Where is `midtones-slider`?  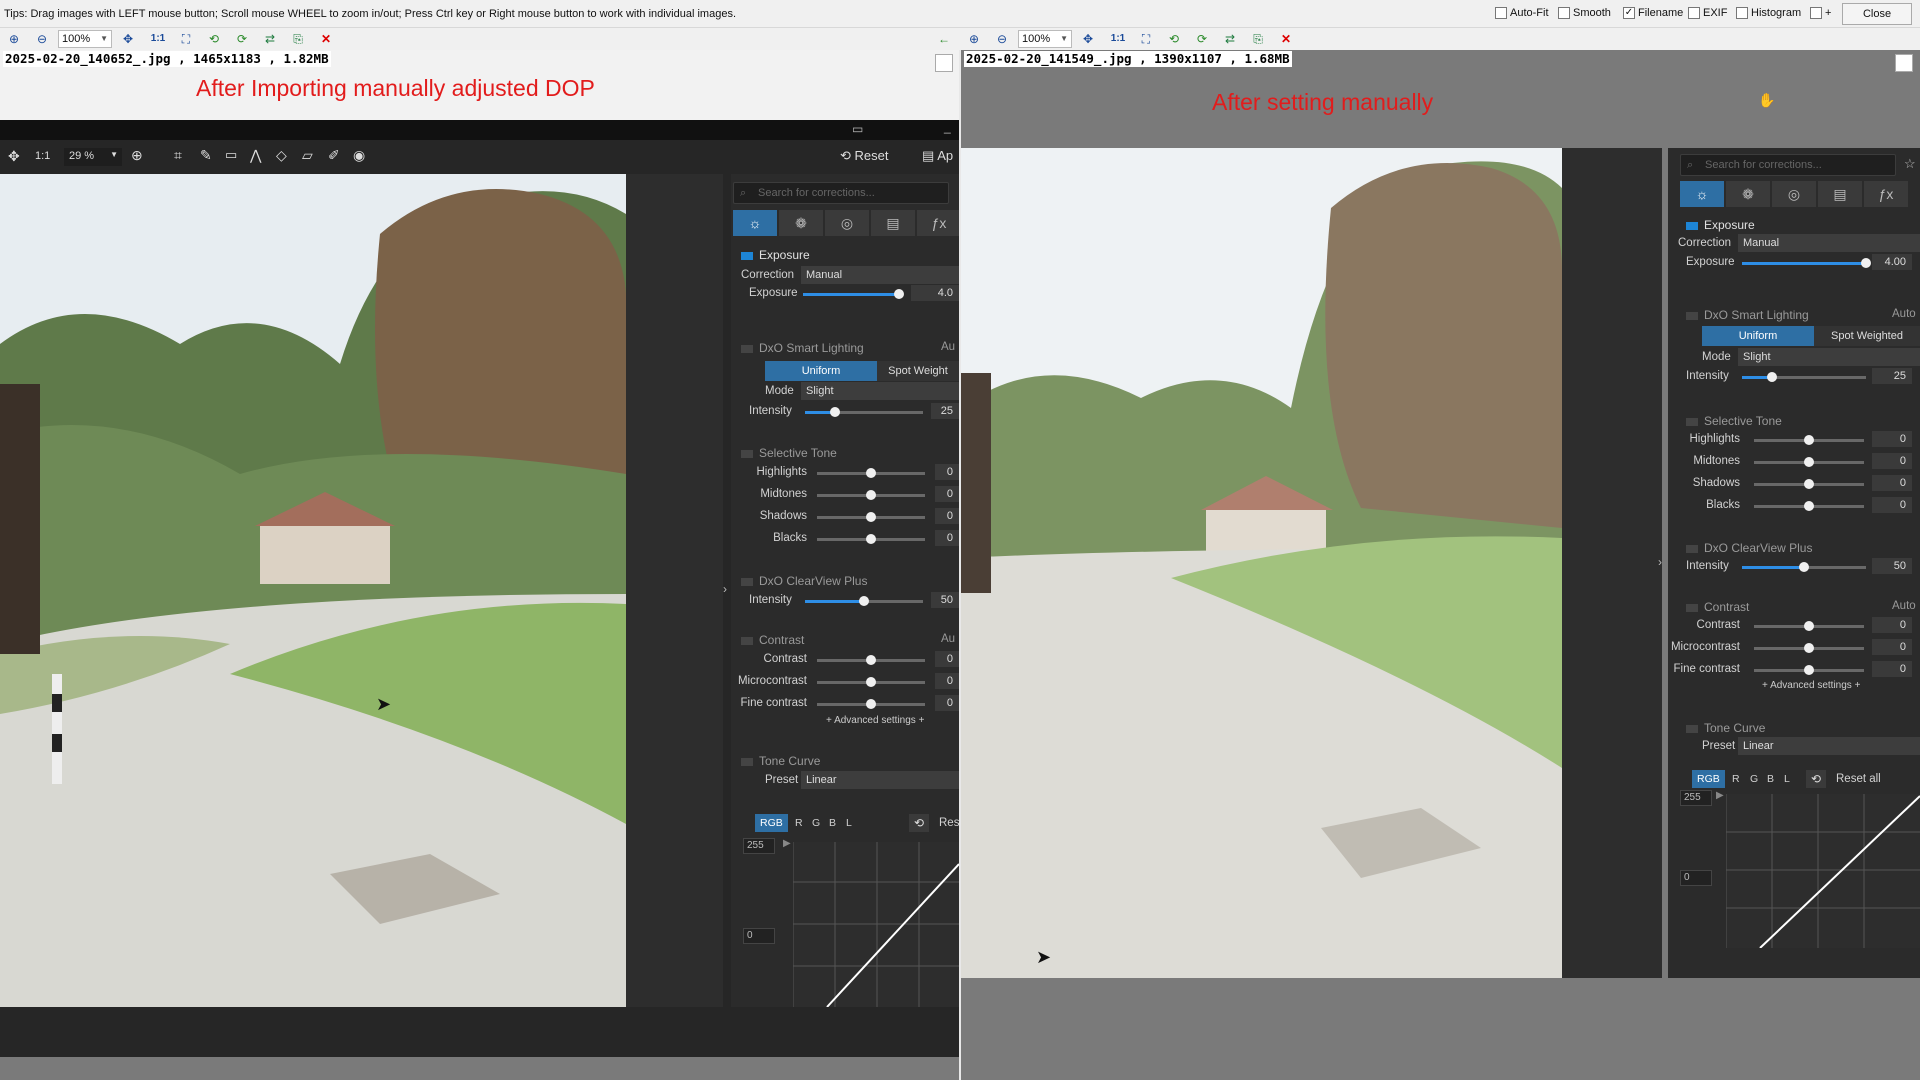
midtones-slider is located at coordinates (1809, 462).